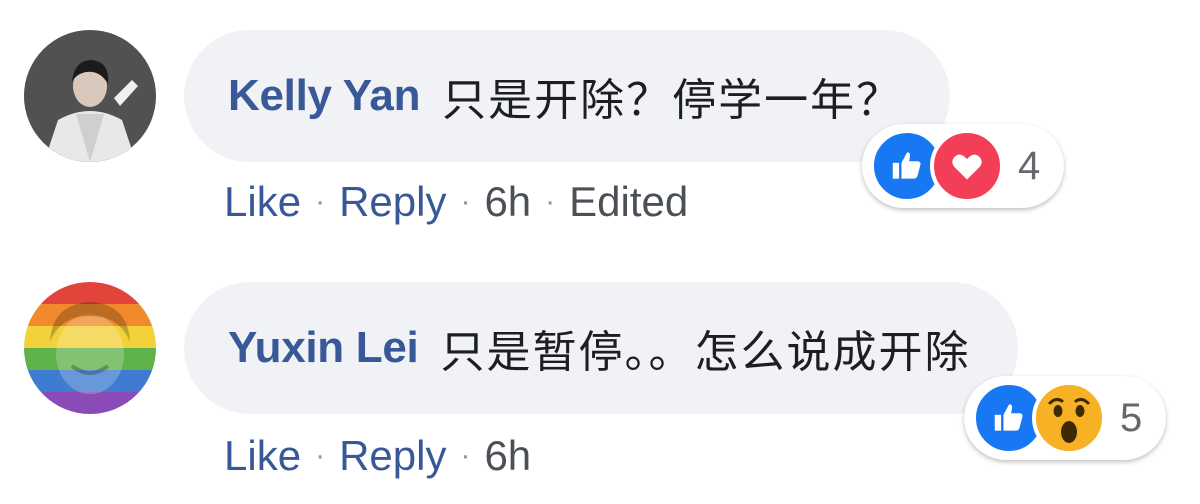  I want to click on reactions-summary: 4, so click(963, 166).